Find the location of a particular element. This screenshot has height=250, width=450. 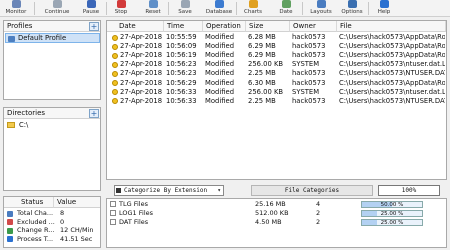

category-row: DAT Files 4.50 MB 2 25.00 % is located at coordinates (276, 222).